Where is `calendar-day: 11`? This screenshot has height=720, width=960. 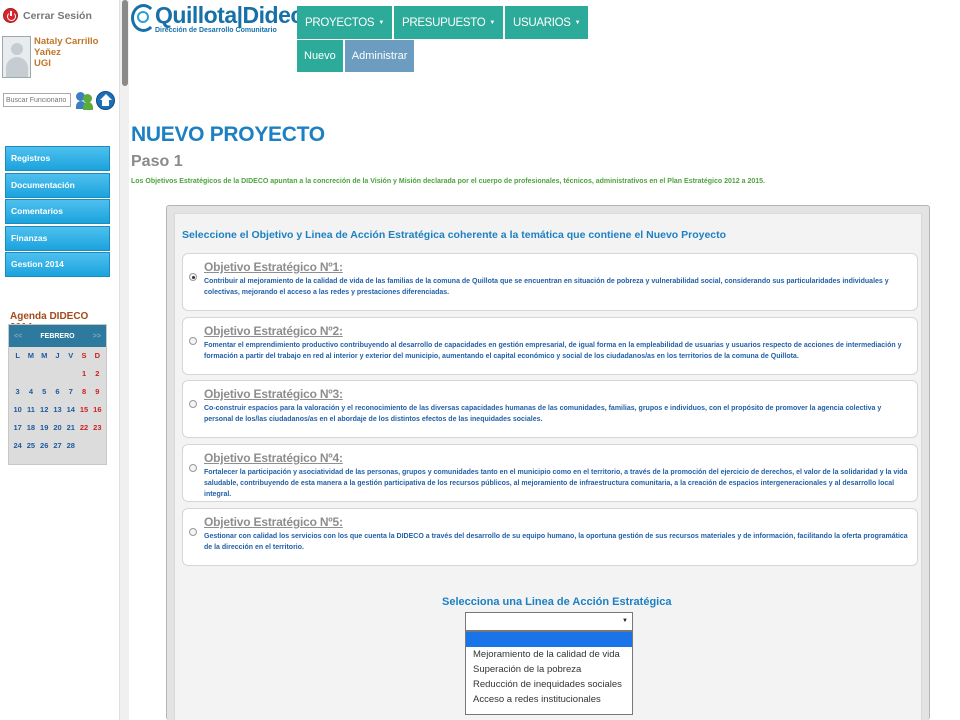 calendar-day: 11 is located at coordinates (30, 410).